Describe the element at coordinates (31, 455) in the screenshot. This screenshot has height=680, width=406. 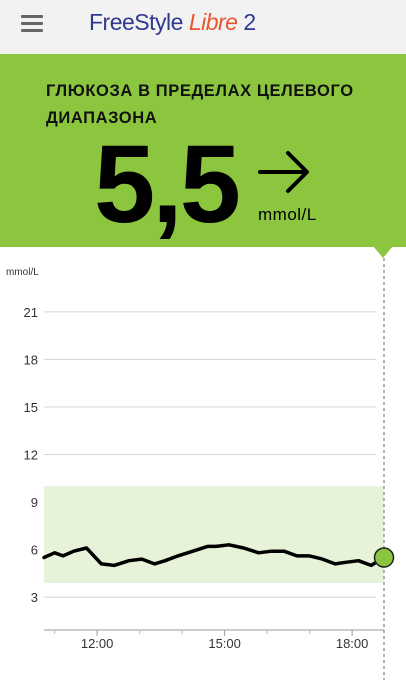
I see `y-tick-label-12: 12` at that location.